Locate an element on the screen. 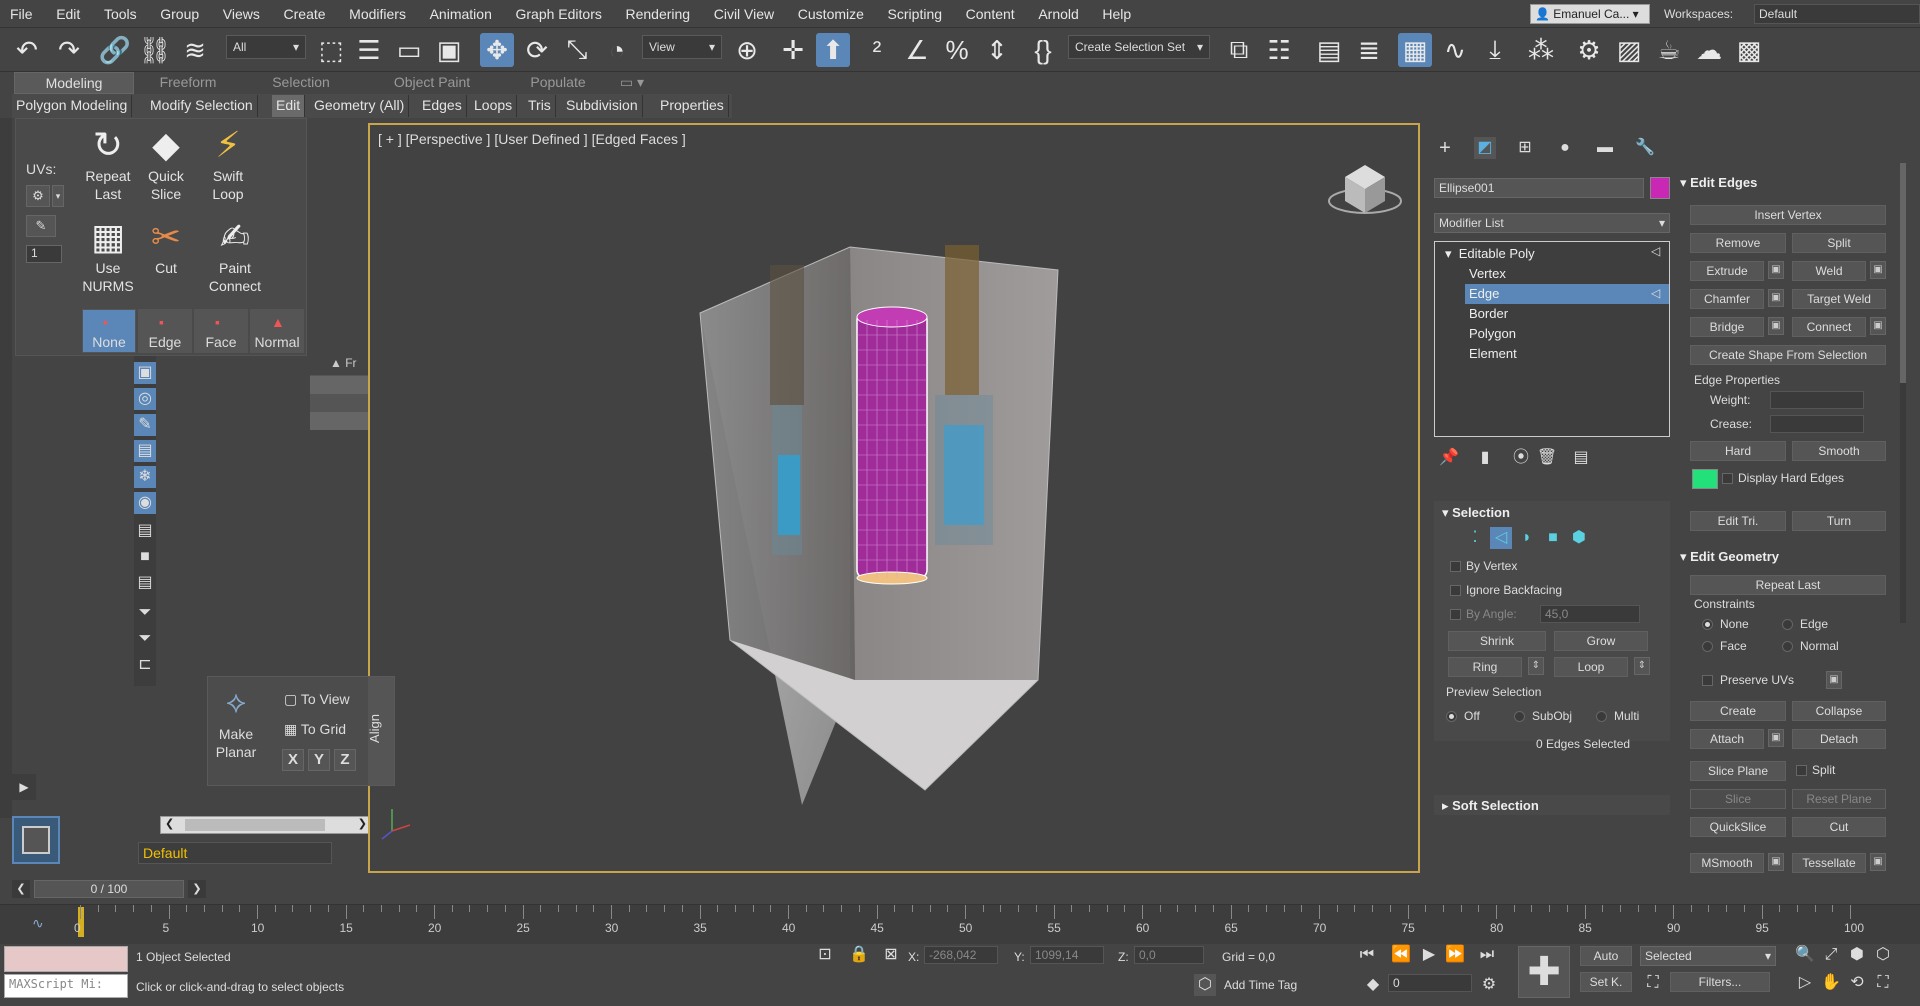 The image size is (1920, 1006). scroll-right-icon: ❯ is located at coordinates (362, 823).